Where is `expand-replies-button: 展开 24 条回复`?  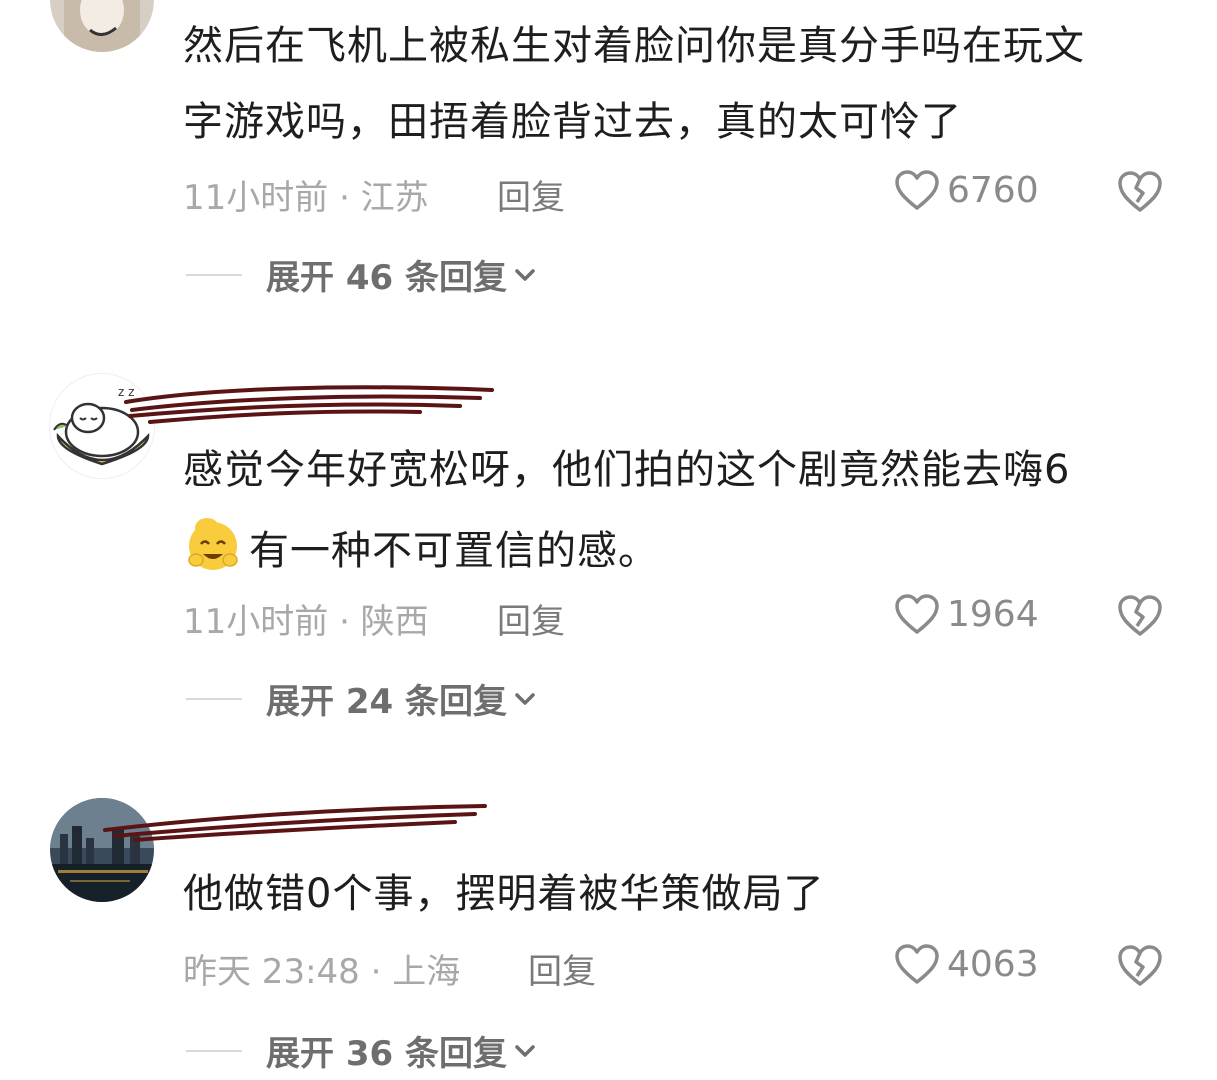
expand-replies-button: 展开 24 条回复 is located at coordinates (361, 698).